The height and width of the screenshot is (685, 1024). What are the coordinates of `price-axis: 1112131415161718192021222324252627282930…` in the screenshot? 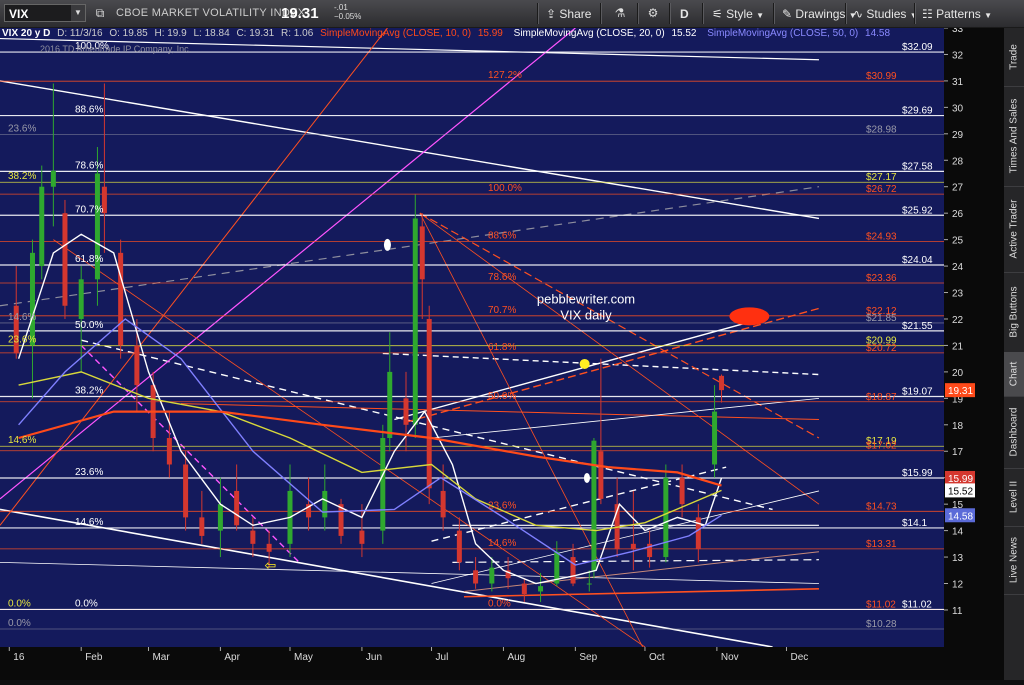 It's located at (974, 335).